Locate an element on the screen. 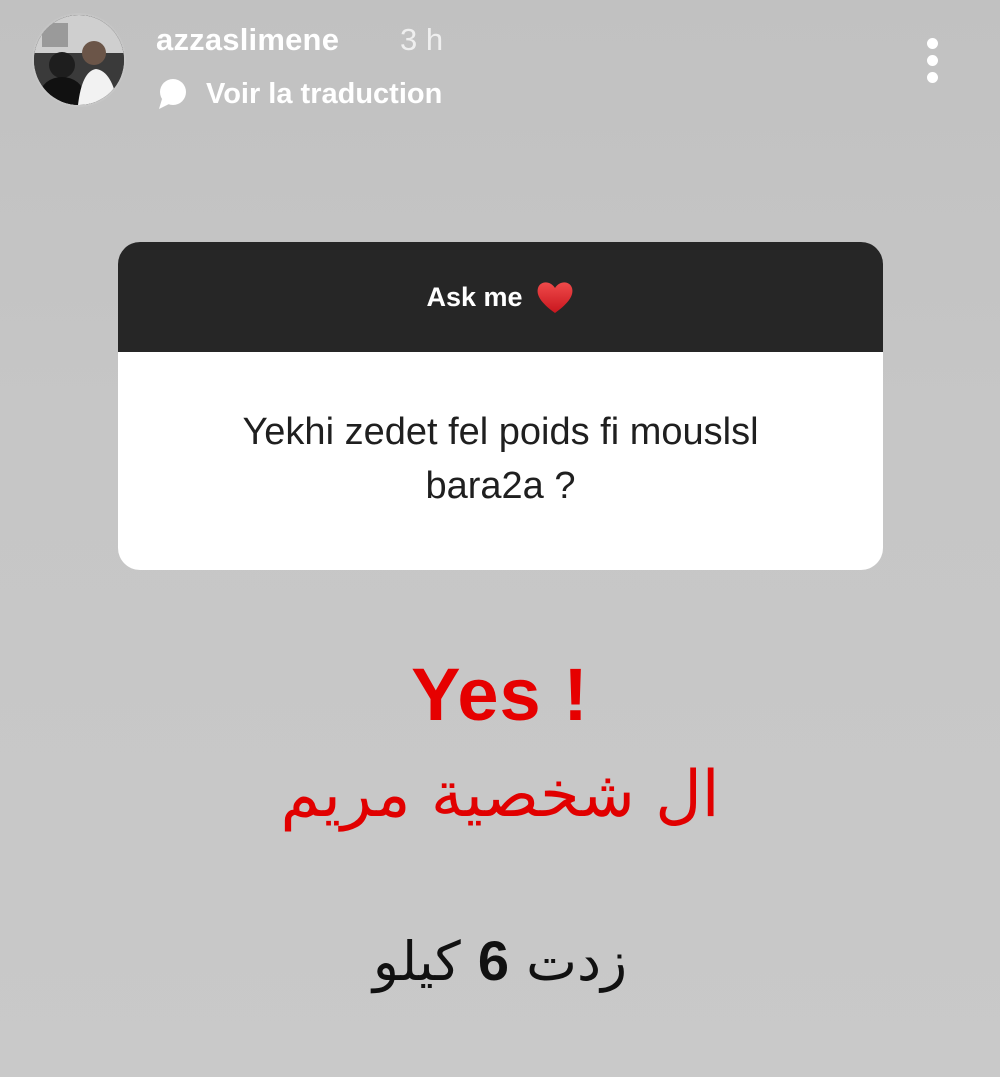 Image resolution: width=1000 pixels, height=1077 pixels. avatar-photo is located at coordinates (79, 60).